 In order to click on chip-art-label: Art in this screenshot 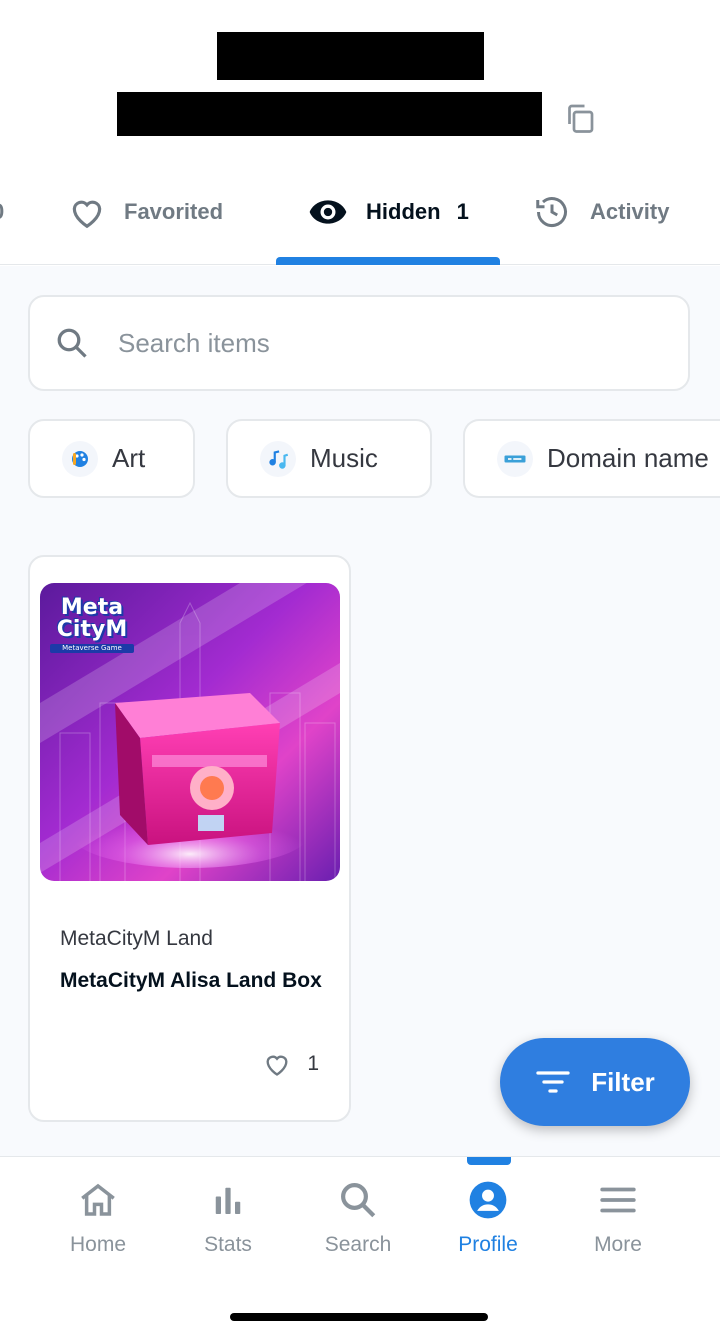, I will do `click(129, 458)`.